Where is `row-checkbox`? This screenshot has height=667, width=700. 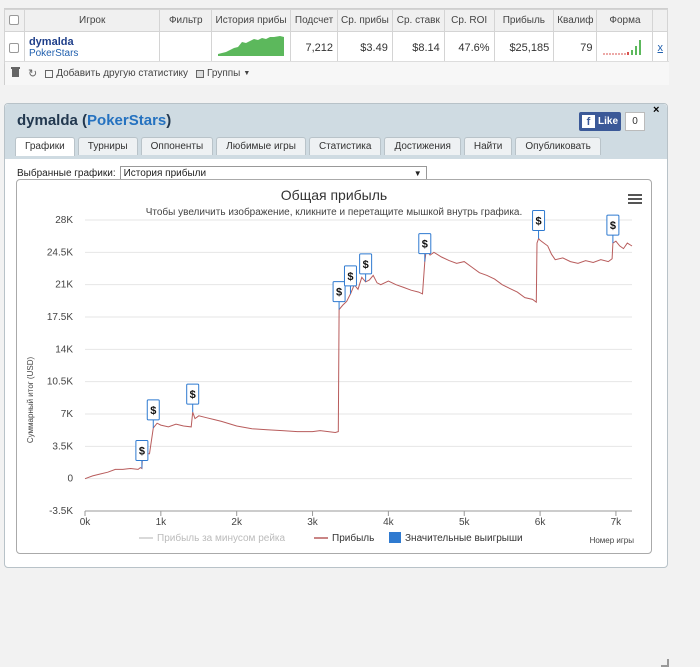 row-checkbox is located at coordinates (14, 47).